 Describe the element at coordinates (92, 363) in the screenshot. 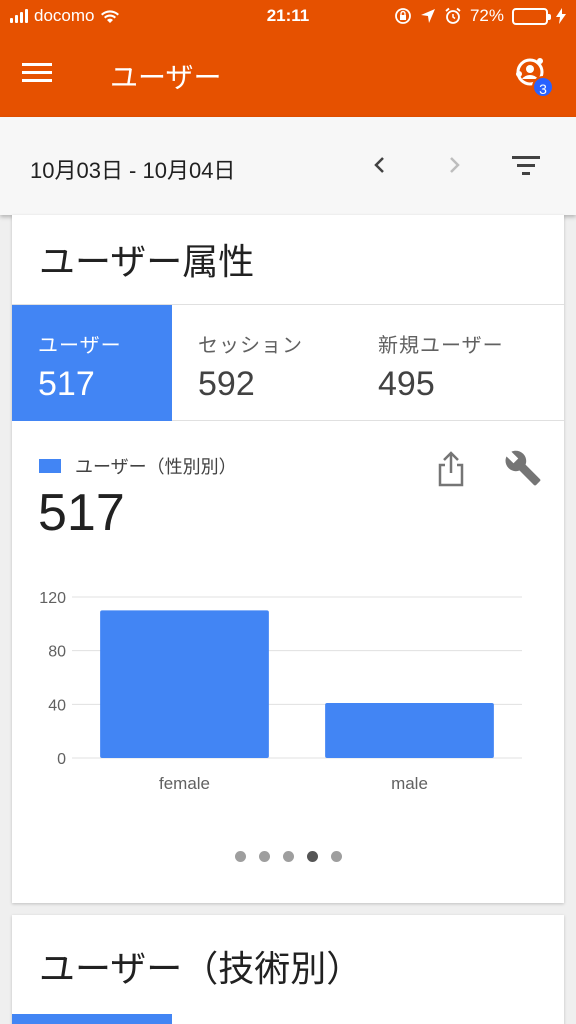

I see `tab-users: ユーザー 517` at that location.